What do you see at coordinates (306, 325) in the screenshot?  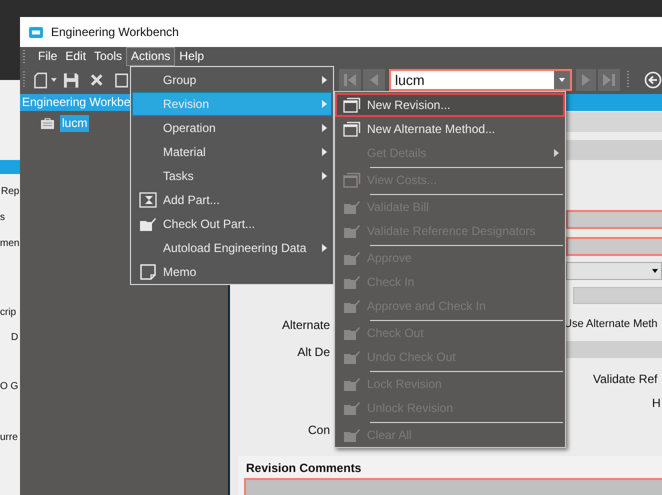 I see `field-label: Alternate` at bounding box center [306, 325].